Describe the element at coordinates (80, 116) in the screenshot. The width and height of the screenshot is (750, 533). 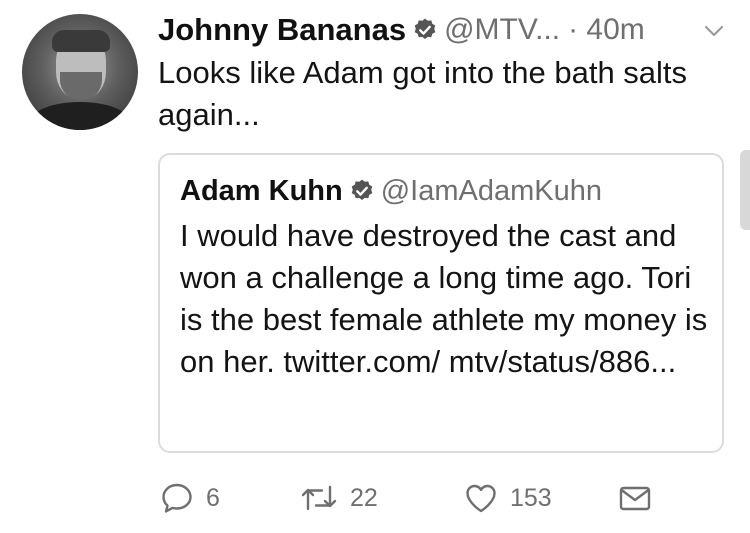
I see `avatar-shoulders` at that location.